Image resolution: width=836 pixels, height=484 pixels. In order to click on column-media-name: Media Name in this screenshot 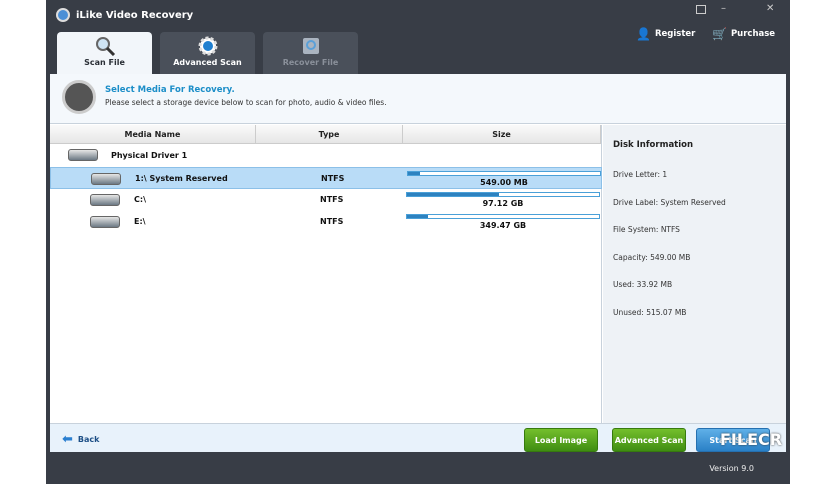, I will do `click(153, 134)`.